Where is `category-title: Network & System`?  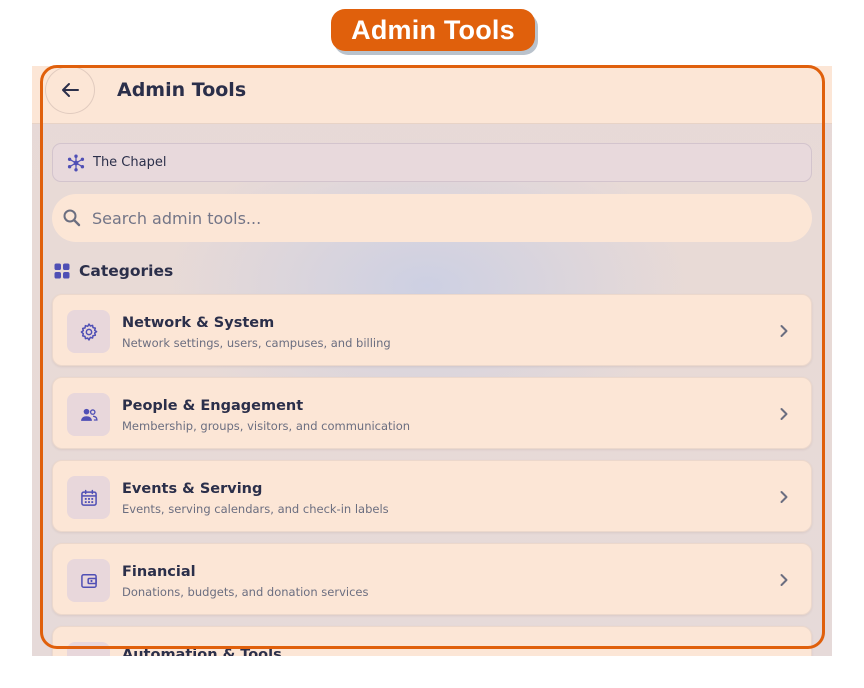 category-title: Network & System is located at coordinates (198, 323).